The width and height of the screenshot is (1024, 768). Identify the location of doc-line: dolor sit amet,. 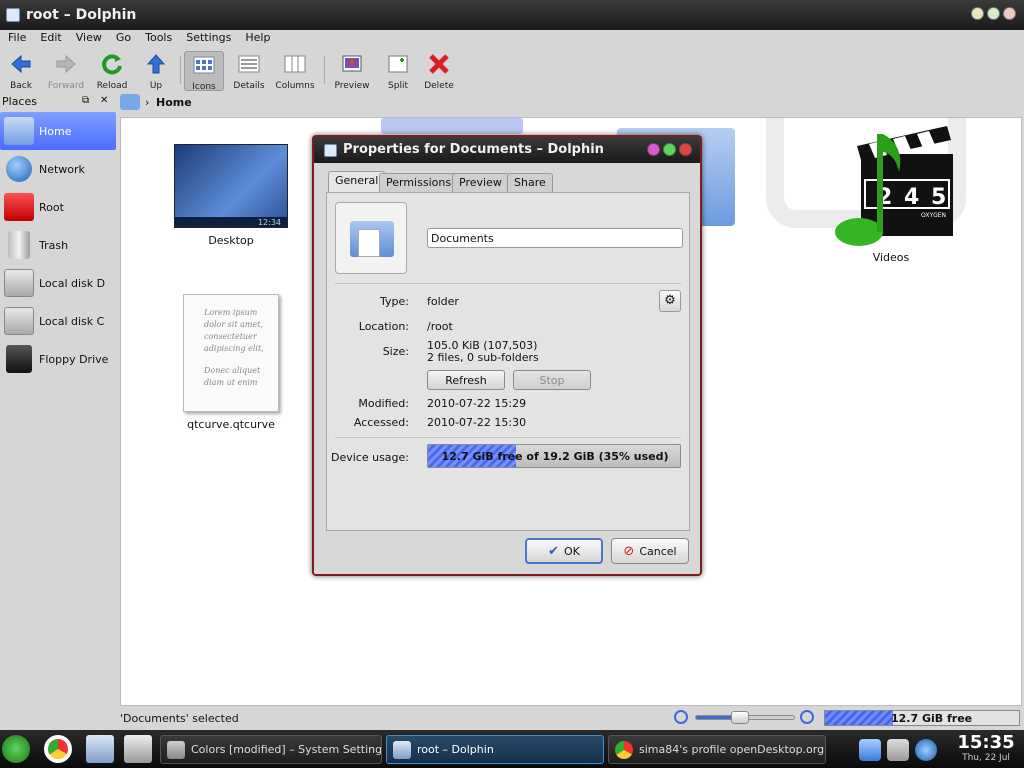
(233, 324).